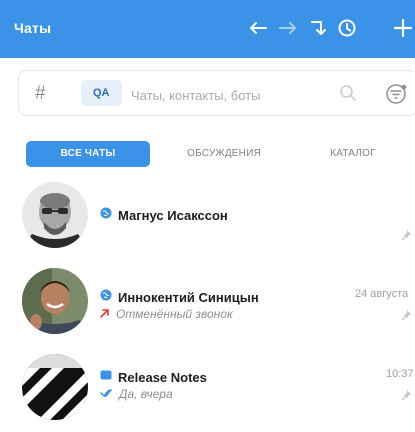 This screenshot has width=415, height=432. I want to click on plus-icon, so click(402, 28).